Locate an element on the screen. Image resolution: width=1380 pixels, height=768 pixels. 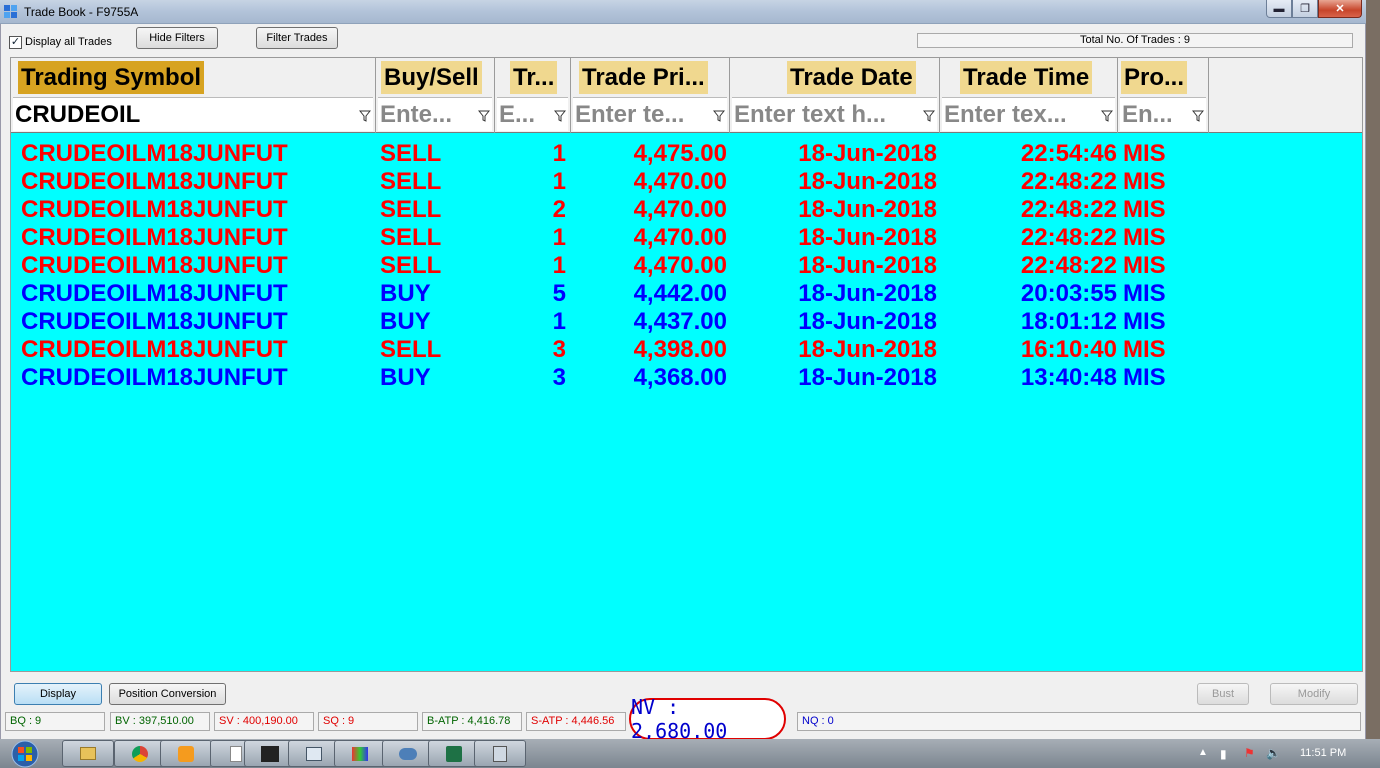
batp-status: B-ATP : 4,416.78 is located at coordinates (472, 721).